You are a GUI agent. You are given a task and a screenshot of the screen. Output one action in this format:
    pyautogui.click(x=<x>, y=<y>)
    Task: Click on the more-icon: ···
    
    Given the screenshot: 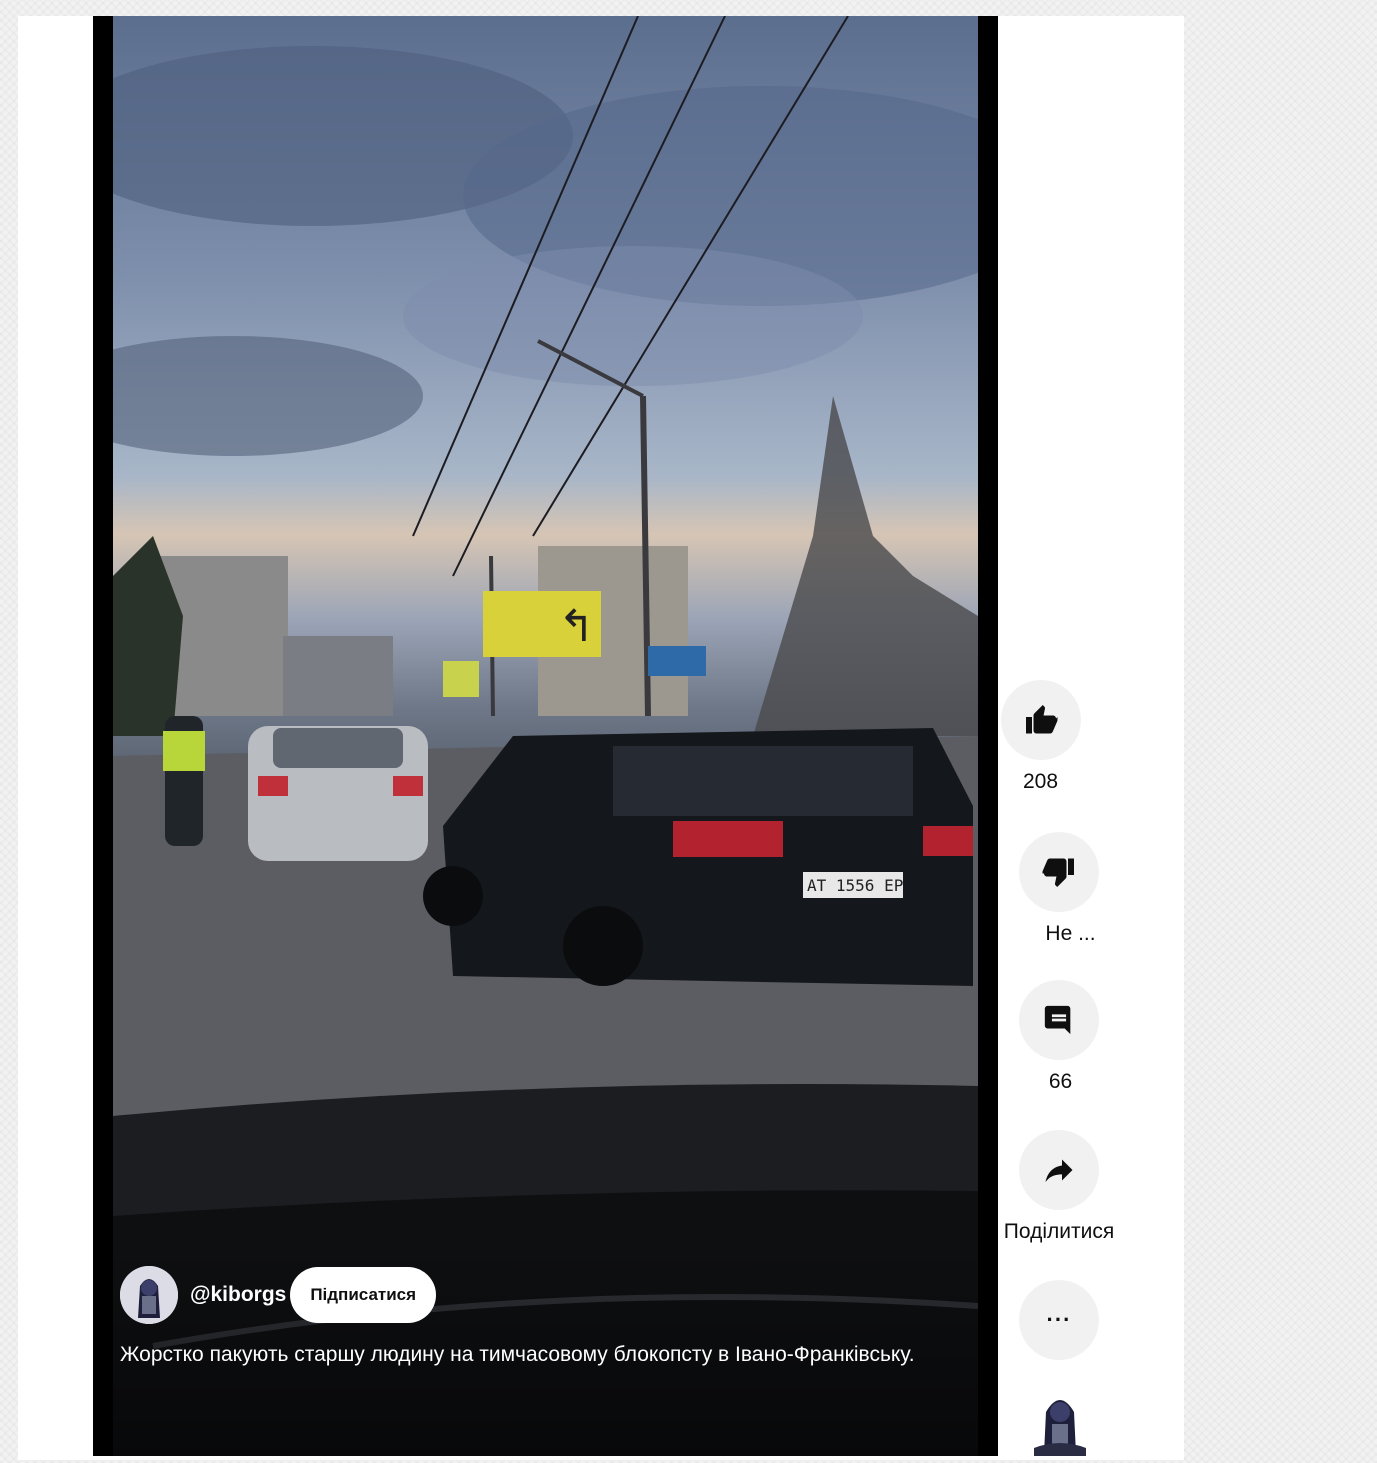 What is the action you would take?
    pyautogui.click(x=1059, y=1319)
    